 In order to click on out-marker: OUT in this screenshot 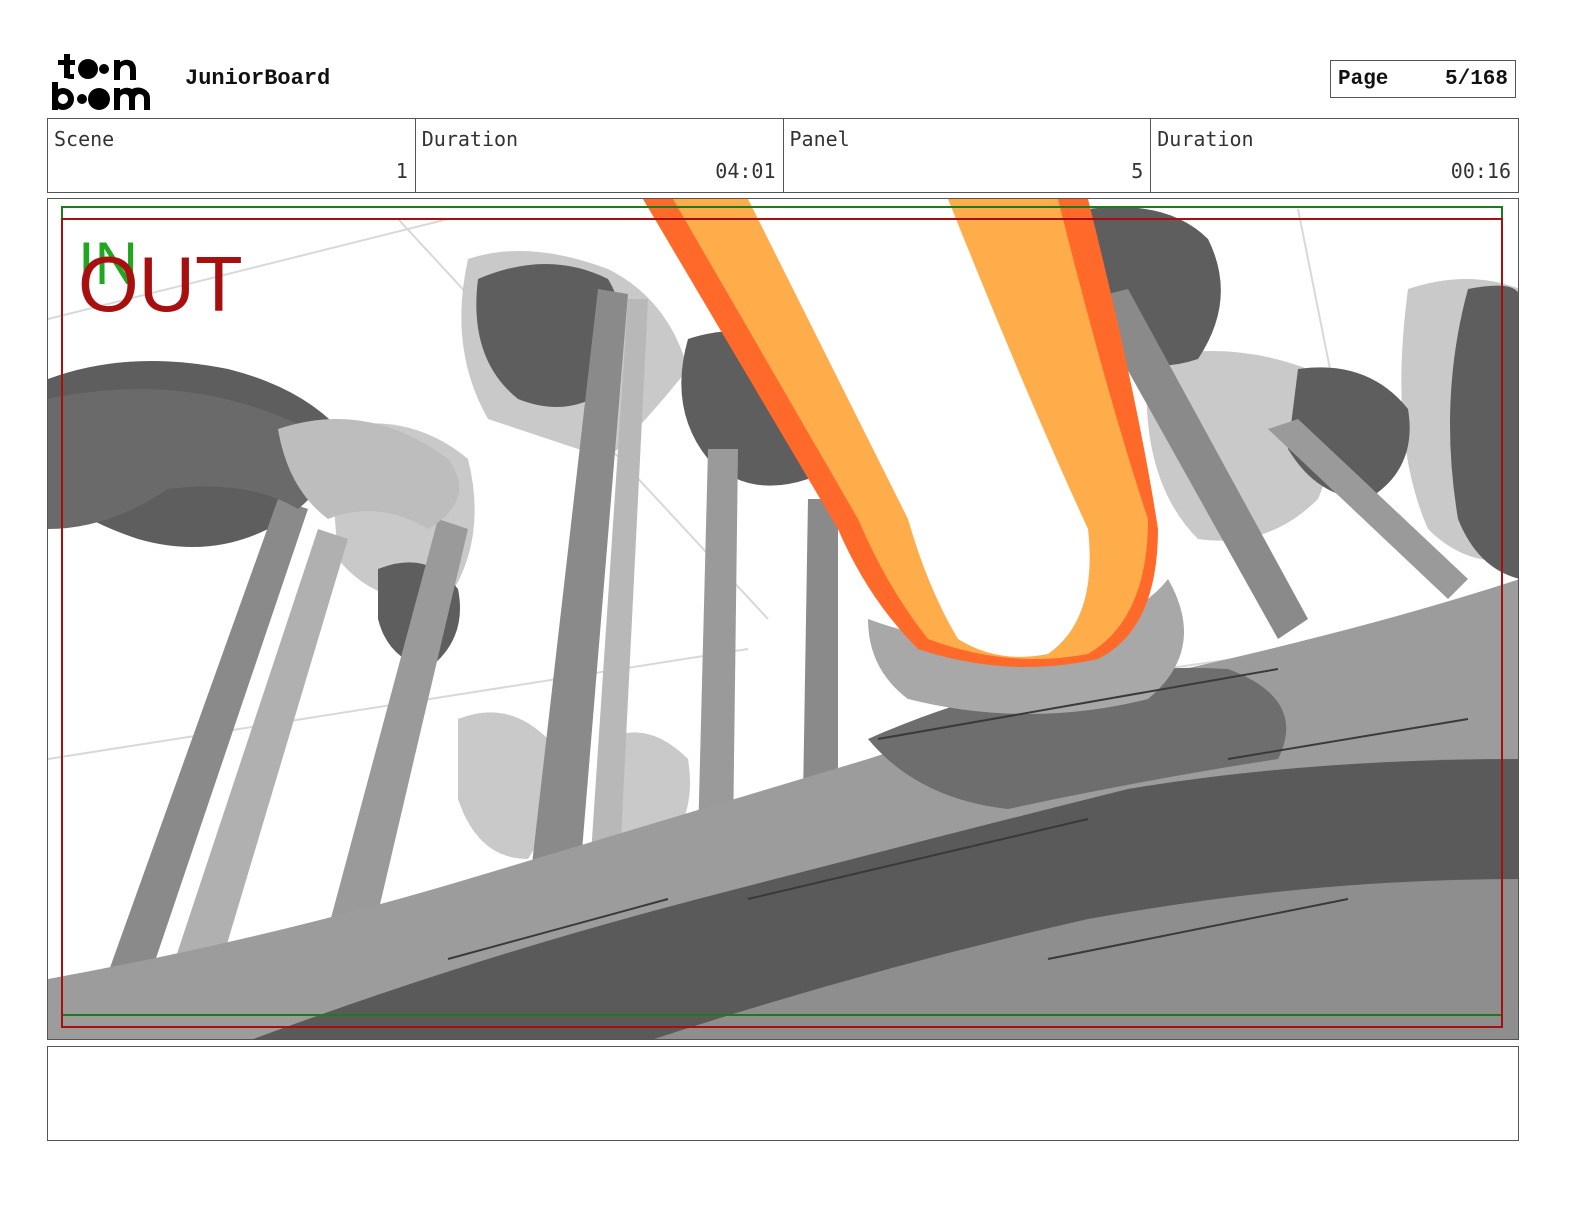, I will do `click(160, 284)`.